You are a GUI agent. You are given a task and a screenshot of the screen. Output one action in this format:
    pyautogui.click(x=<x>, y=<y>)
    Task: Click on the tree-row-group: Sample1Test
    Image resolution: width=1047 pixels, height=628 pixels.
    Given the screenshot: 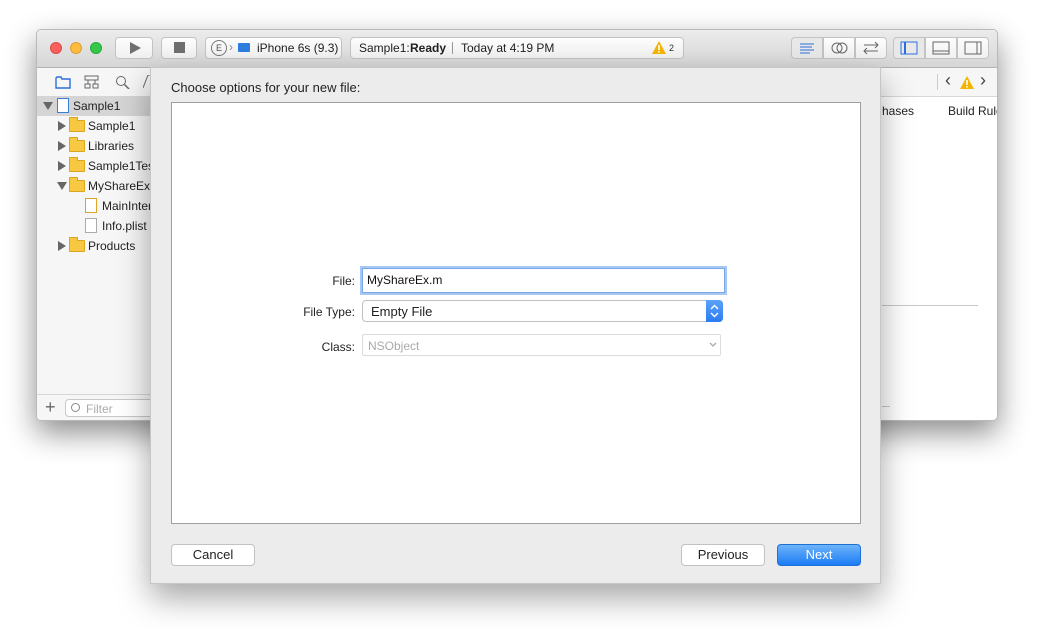 What is the action you would take?
    pyautogui.click(x=97, y=166)
    